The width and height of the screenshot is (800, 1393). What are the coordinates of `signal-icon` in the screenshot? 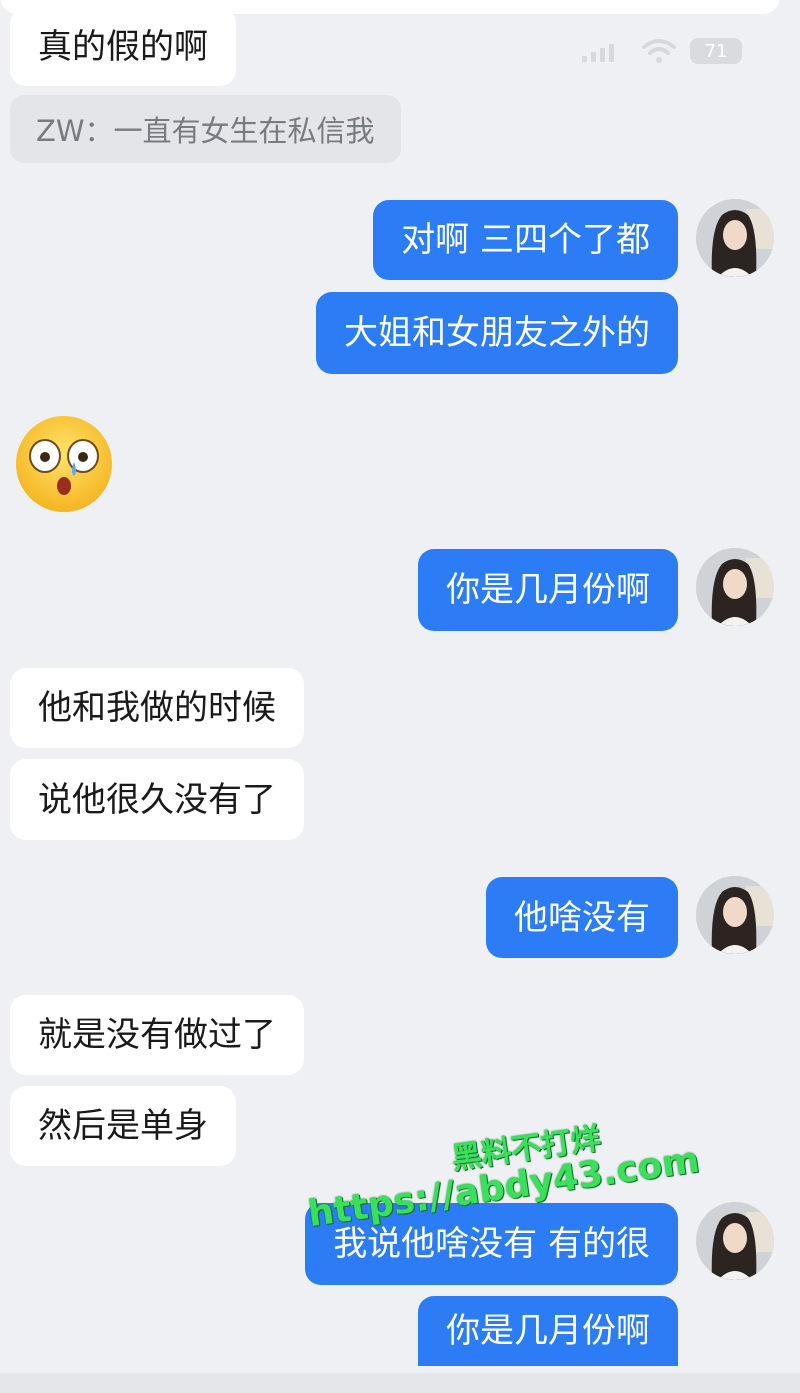 It's located at (598, 52).